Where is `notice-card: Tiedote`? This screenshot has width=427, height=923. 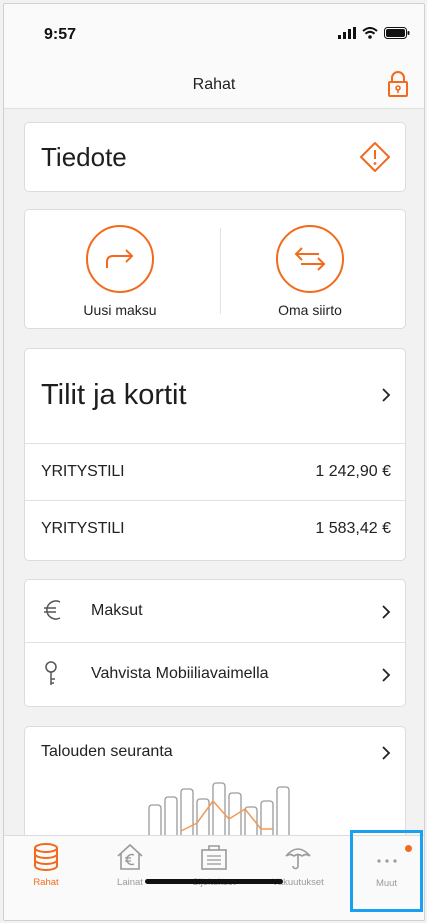 notice-card: Tiedote is located at coordinates (215, 157).